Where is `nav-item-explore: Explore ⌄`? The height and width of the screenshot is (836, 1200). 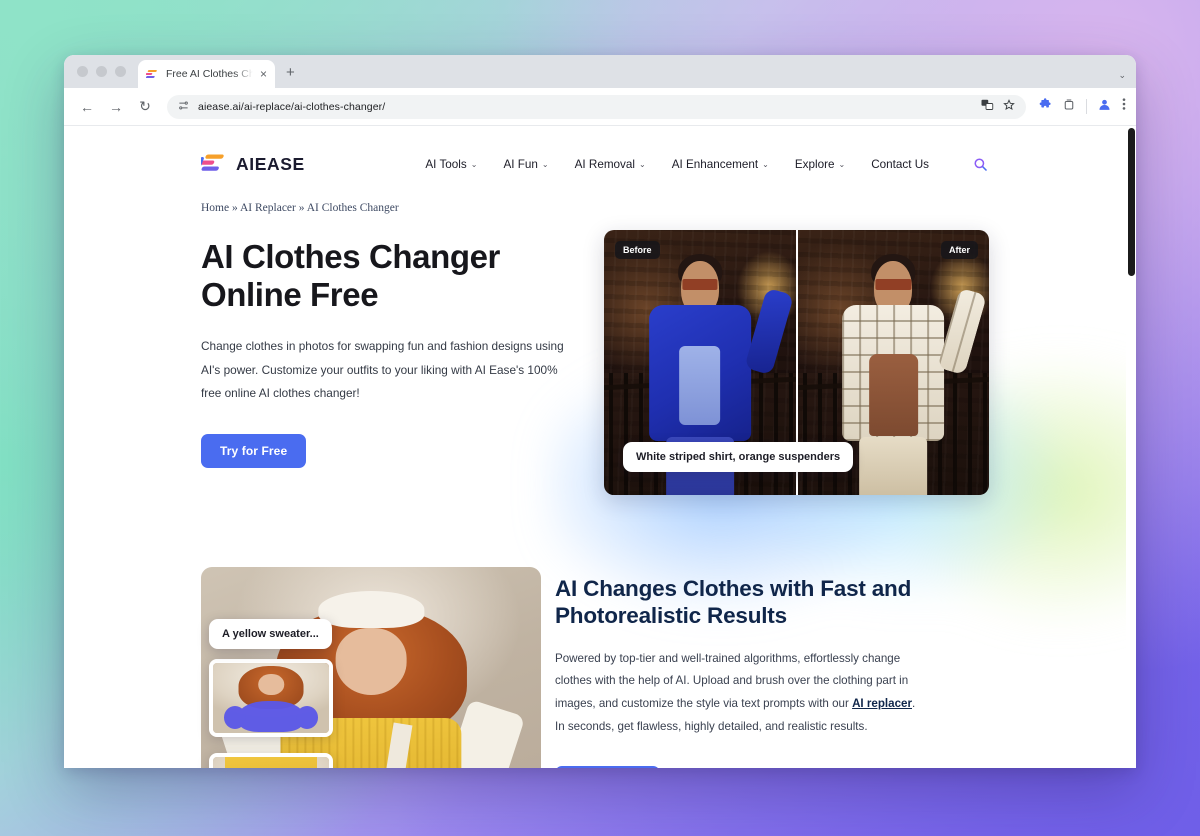 nav-item-explore: Explore ⌄ is located at coordinates (820, 164).